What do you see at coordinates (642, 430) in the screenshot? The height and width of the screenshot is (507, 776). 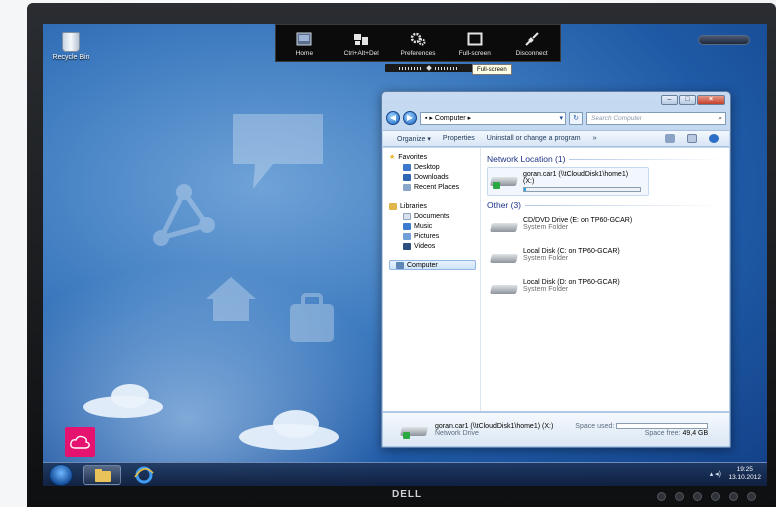 I see `details-space: Space used: Space free: 49,4 GB` at bounding box center [642, 430].